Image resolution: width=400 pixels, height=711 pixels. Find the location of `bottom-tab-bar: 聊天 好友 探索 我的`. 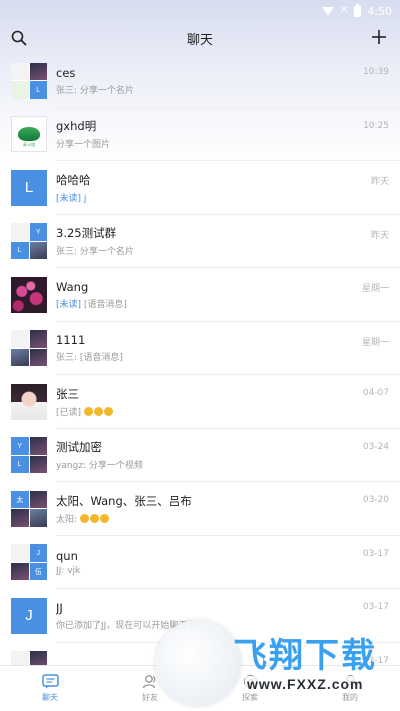

bottom-tab-bar: 聊天 好友 探索 我的 is located at coordinates (200, 688).